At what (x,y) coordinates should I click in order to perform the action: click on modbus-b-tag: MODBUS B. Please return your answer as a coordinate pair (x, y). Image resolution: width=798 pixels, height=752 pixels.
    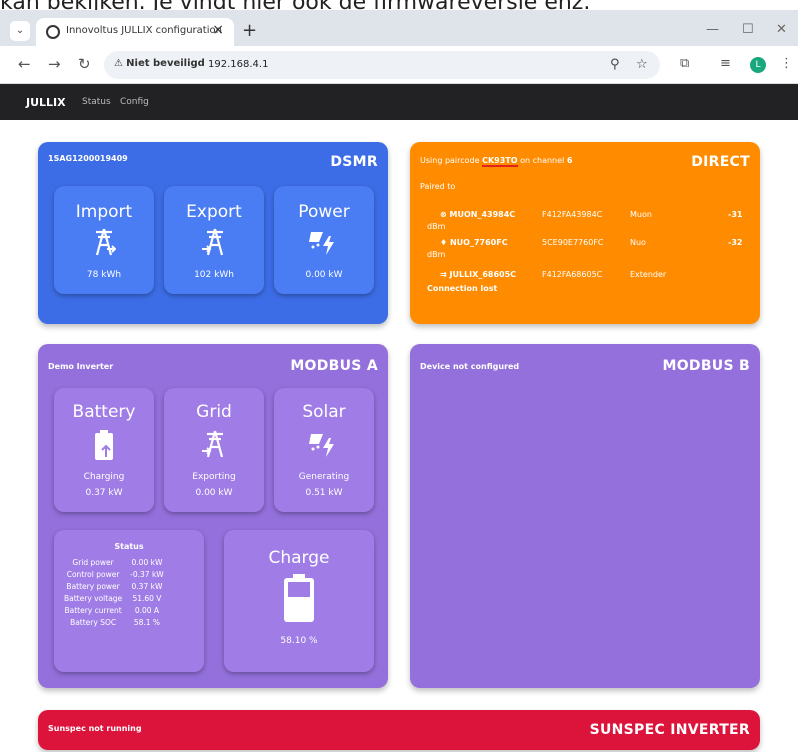
    Looking at the image, I should click on (706, 366).